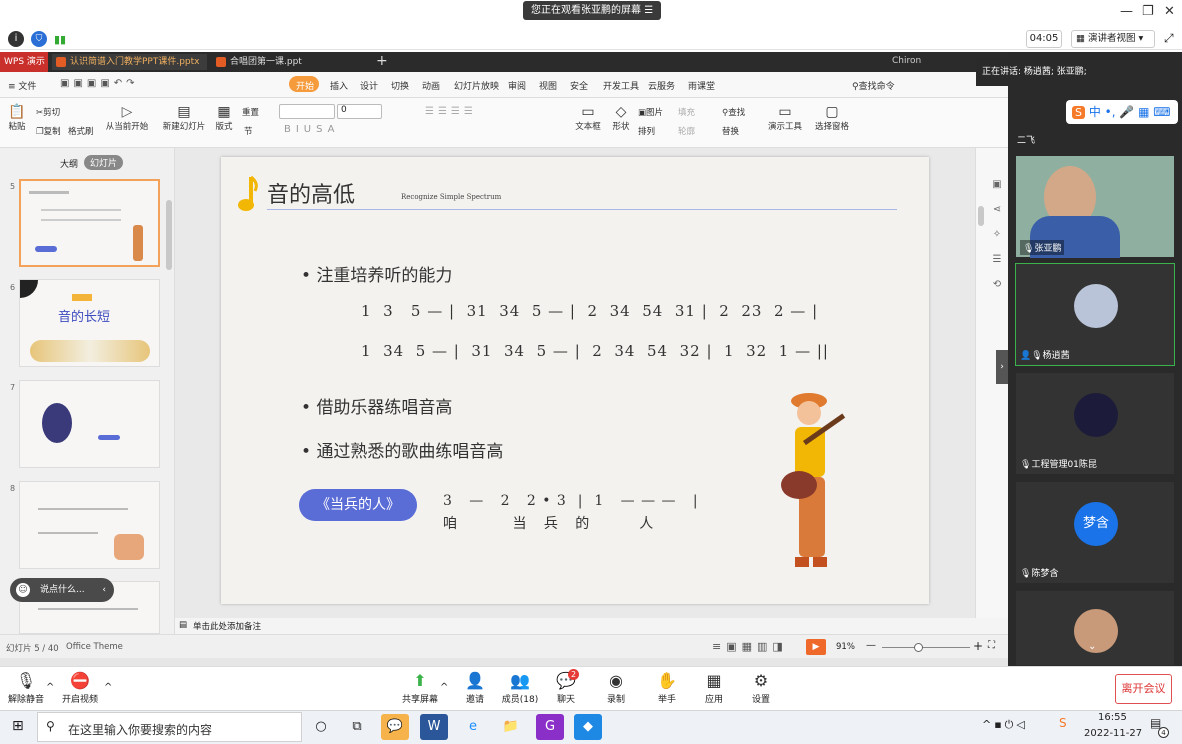 This screenshot has width=1182, height=744. I want to click on windows-start-icon: ⊞, so click(18, 726).